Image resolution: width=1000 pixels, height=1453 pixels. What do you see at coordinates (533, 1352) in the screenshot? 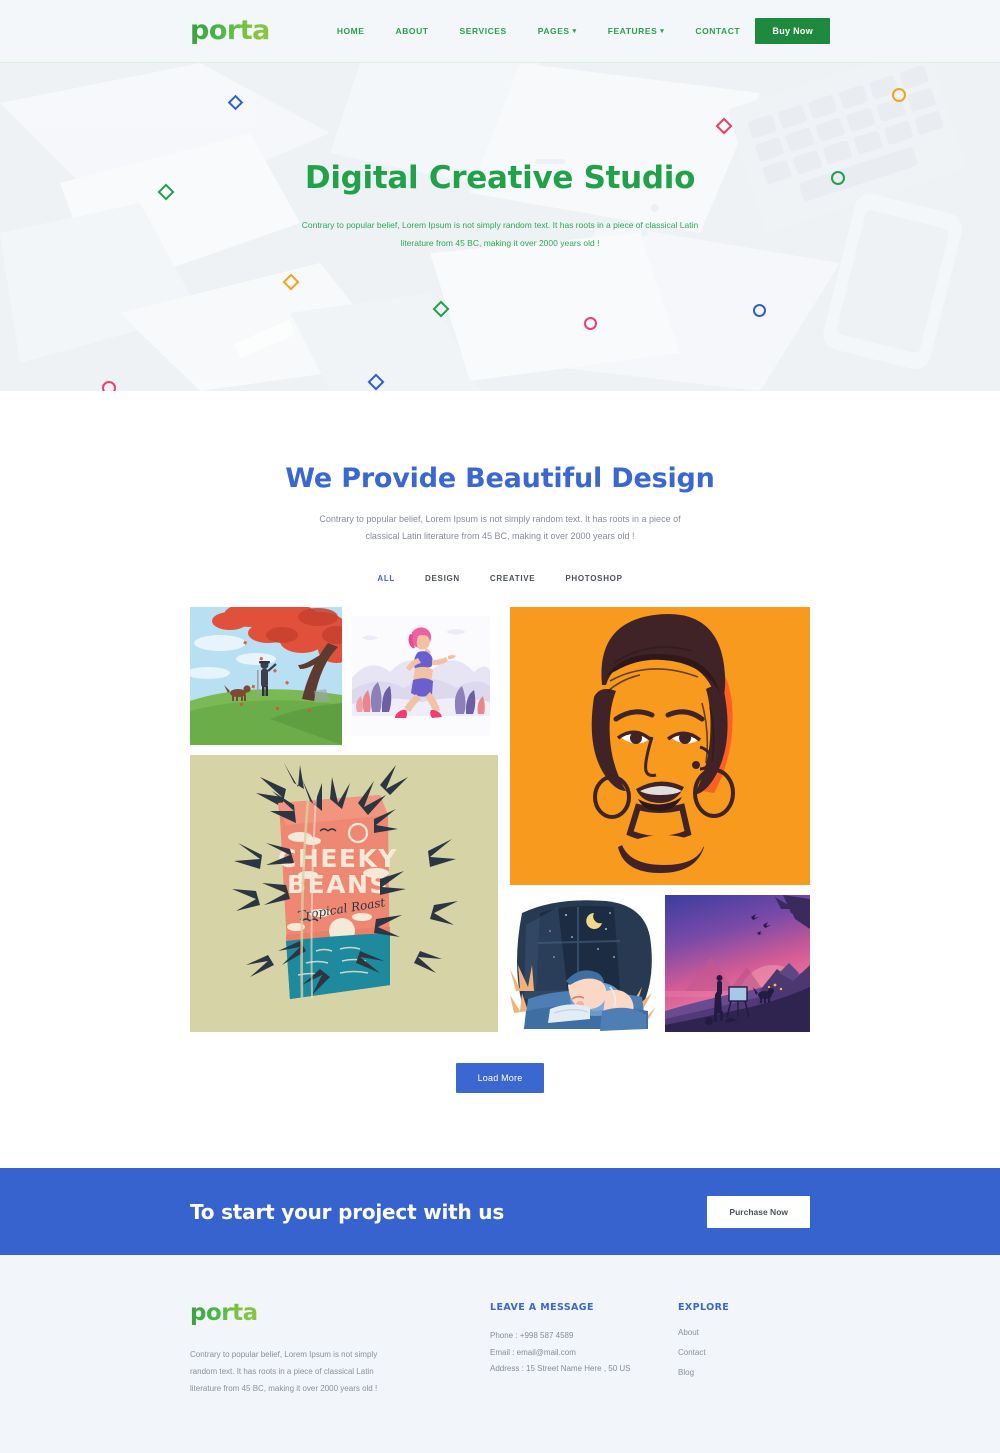
I see `footer-email: Email : email@mail.com` at bounding box center [533, 1352].